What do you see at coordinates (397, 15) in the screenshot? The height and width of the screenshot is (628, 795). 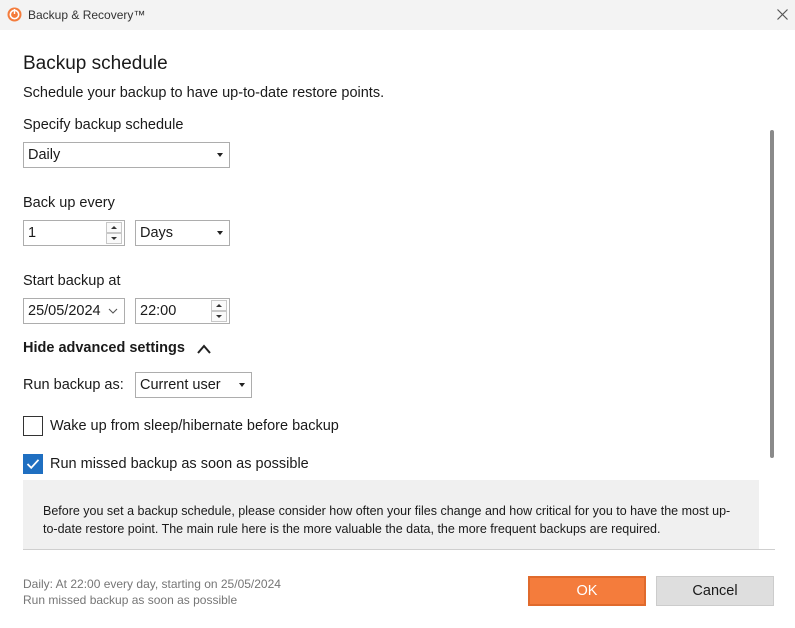 I see `title-bar: Backup & Recovery™` at bounding box center [397, 15].